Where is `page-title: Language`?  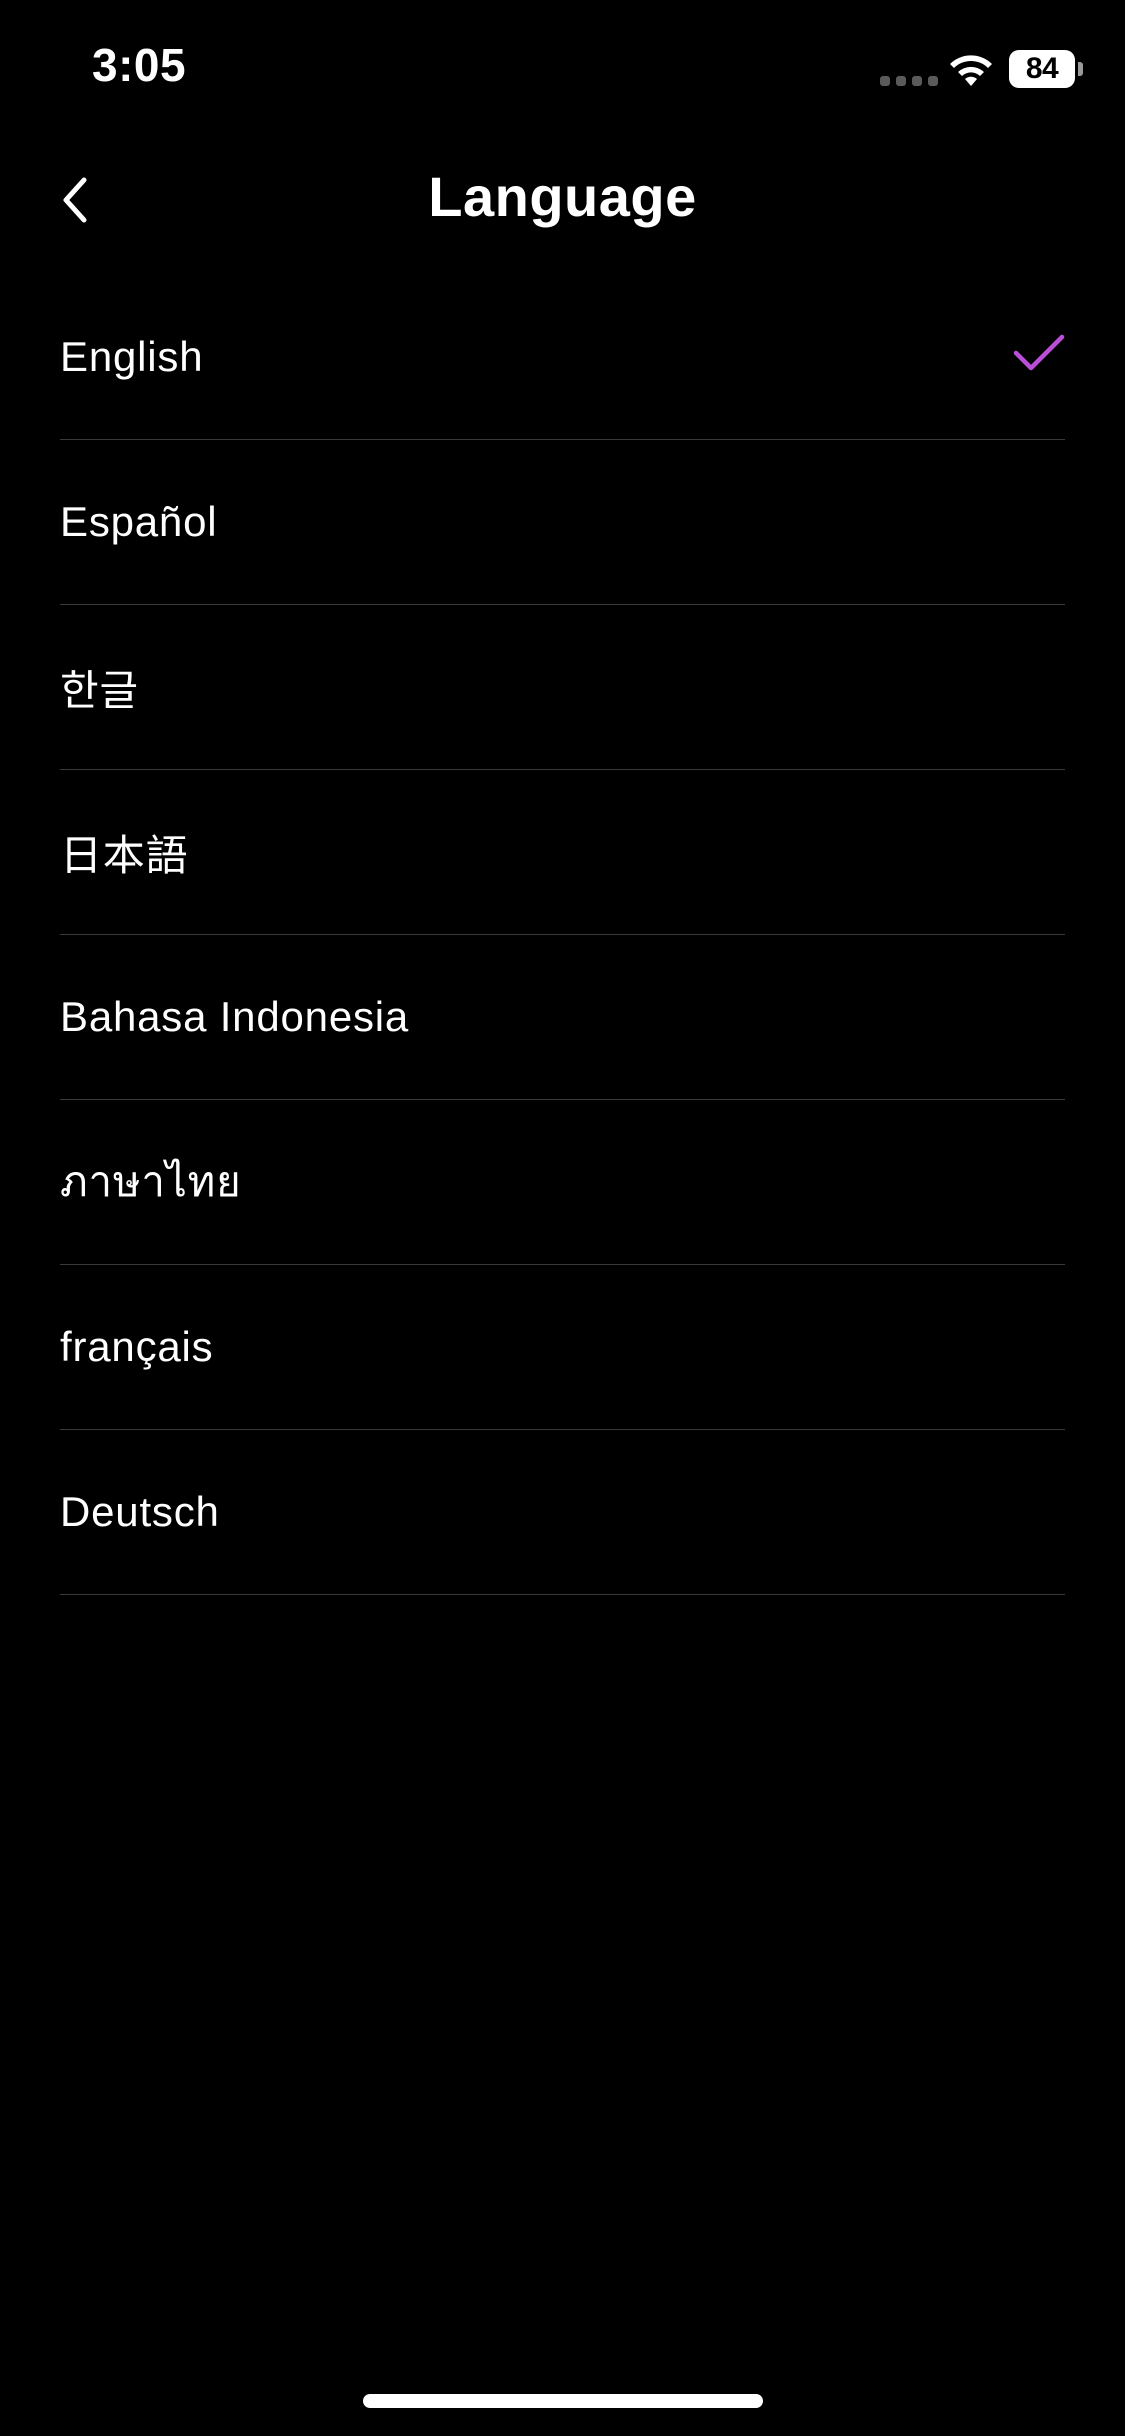 page-title: Language is located at coordinates (562, 196).